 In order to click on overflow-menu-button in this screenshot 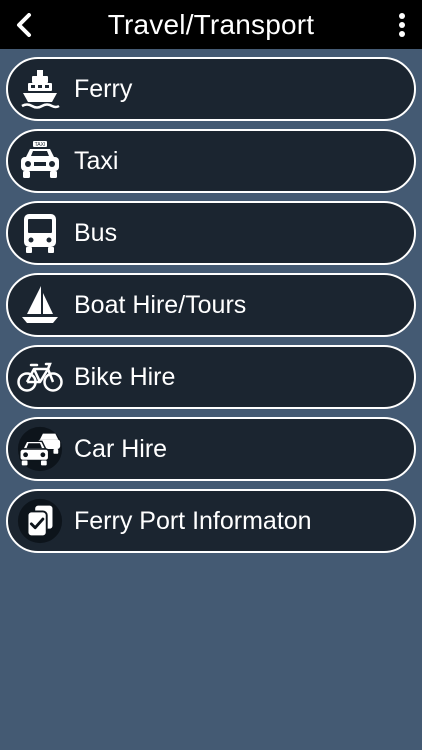, I will do `click(402, 25)`.